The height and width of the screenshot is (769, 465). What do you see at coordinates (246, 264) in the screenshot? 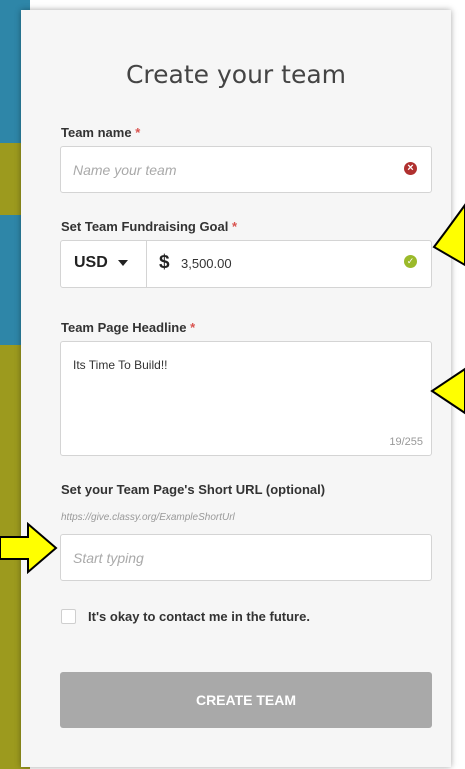
I see `goal-field: USD $ 3,500.00 ✓` at bounding box center [246, 264].